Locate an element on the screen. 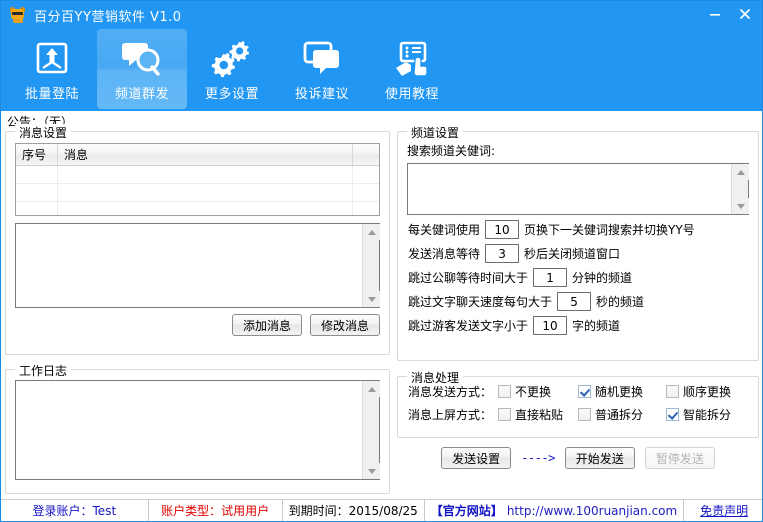 The image size is (763, 522). keyword-text is located at coordinates (569, 189).